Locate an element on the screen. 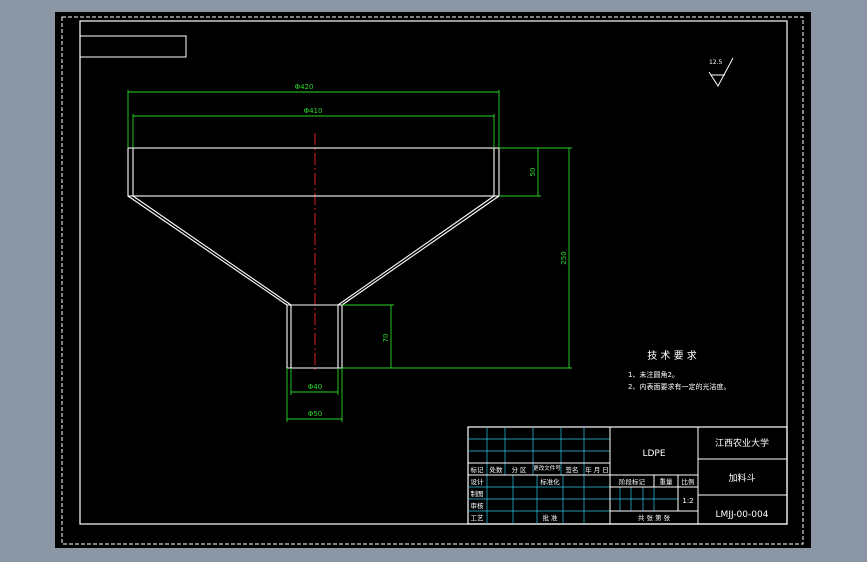 The image size is (867, 562). dim-spout-outer-diameter: Φ50 is located at coordinates (315, 414).